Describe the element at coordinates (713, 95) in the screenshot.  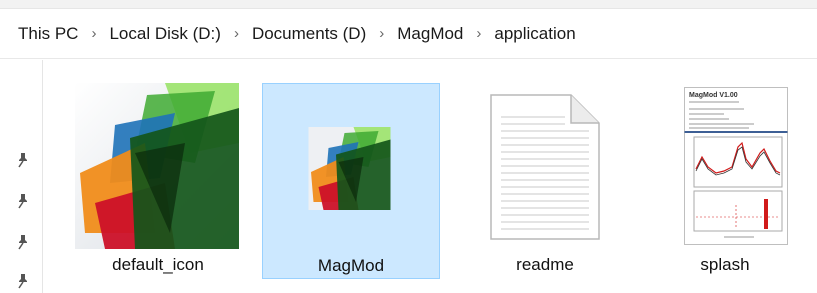
I see `splash-title: MagMod V1.00` at that location.